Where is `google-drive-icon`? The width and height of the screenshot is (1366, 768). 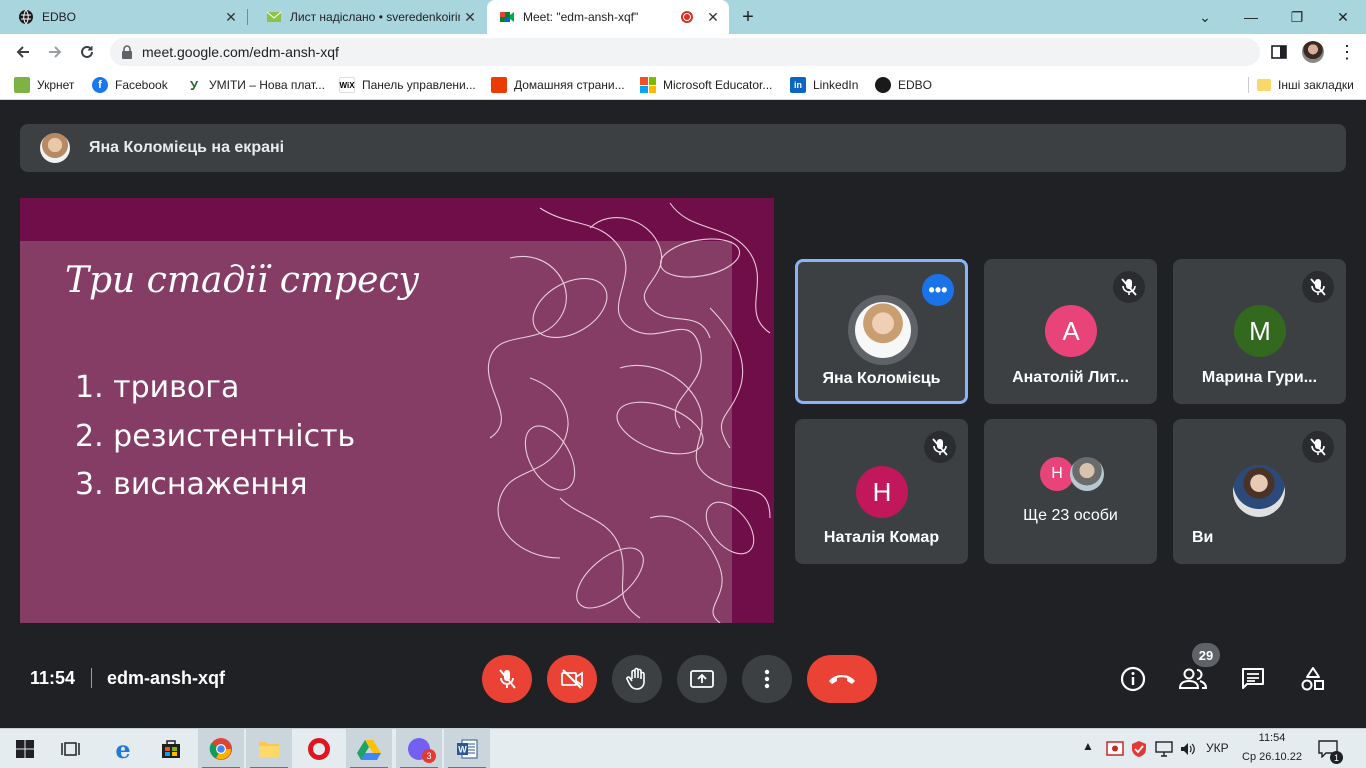
google-drive-icon is located at coordinates (369, 749).